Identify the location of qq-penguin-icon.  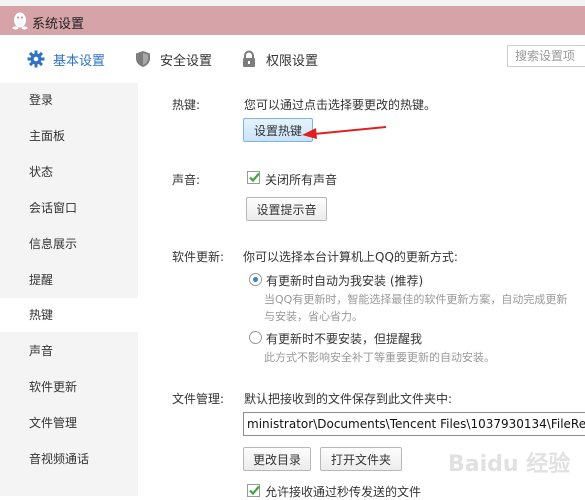
(20, 21).